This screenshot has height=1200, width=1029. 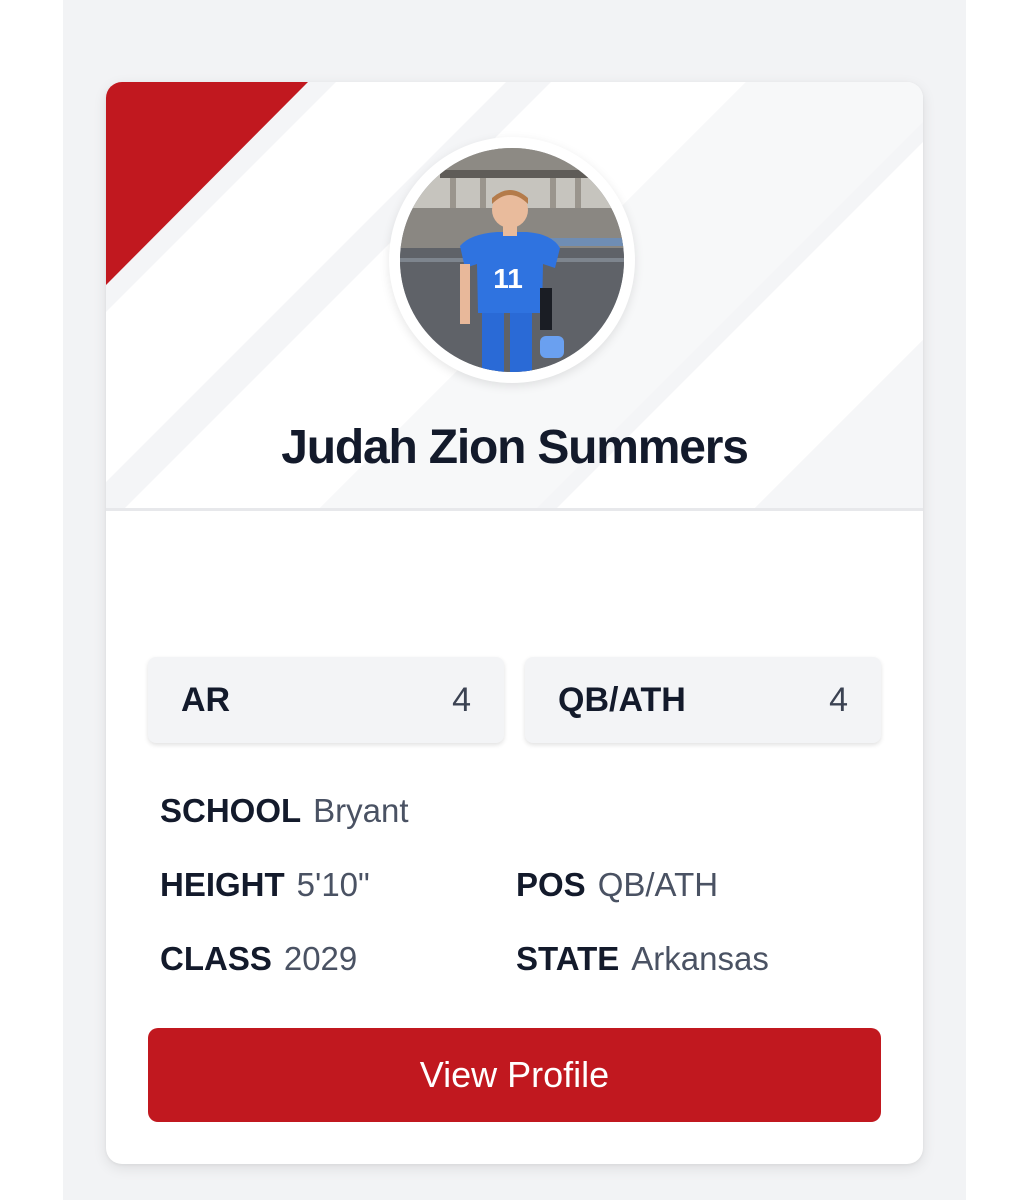 What do you see at coordinates (568, 958) in the screenshot?
I see `info-state-label: STATE` at bounding box center [568, 958].